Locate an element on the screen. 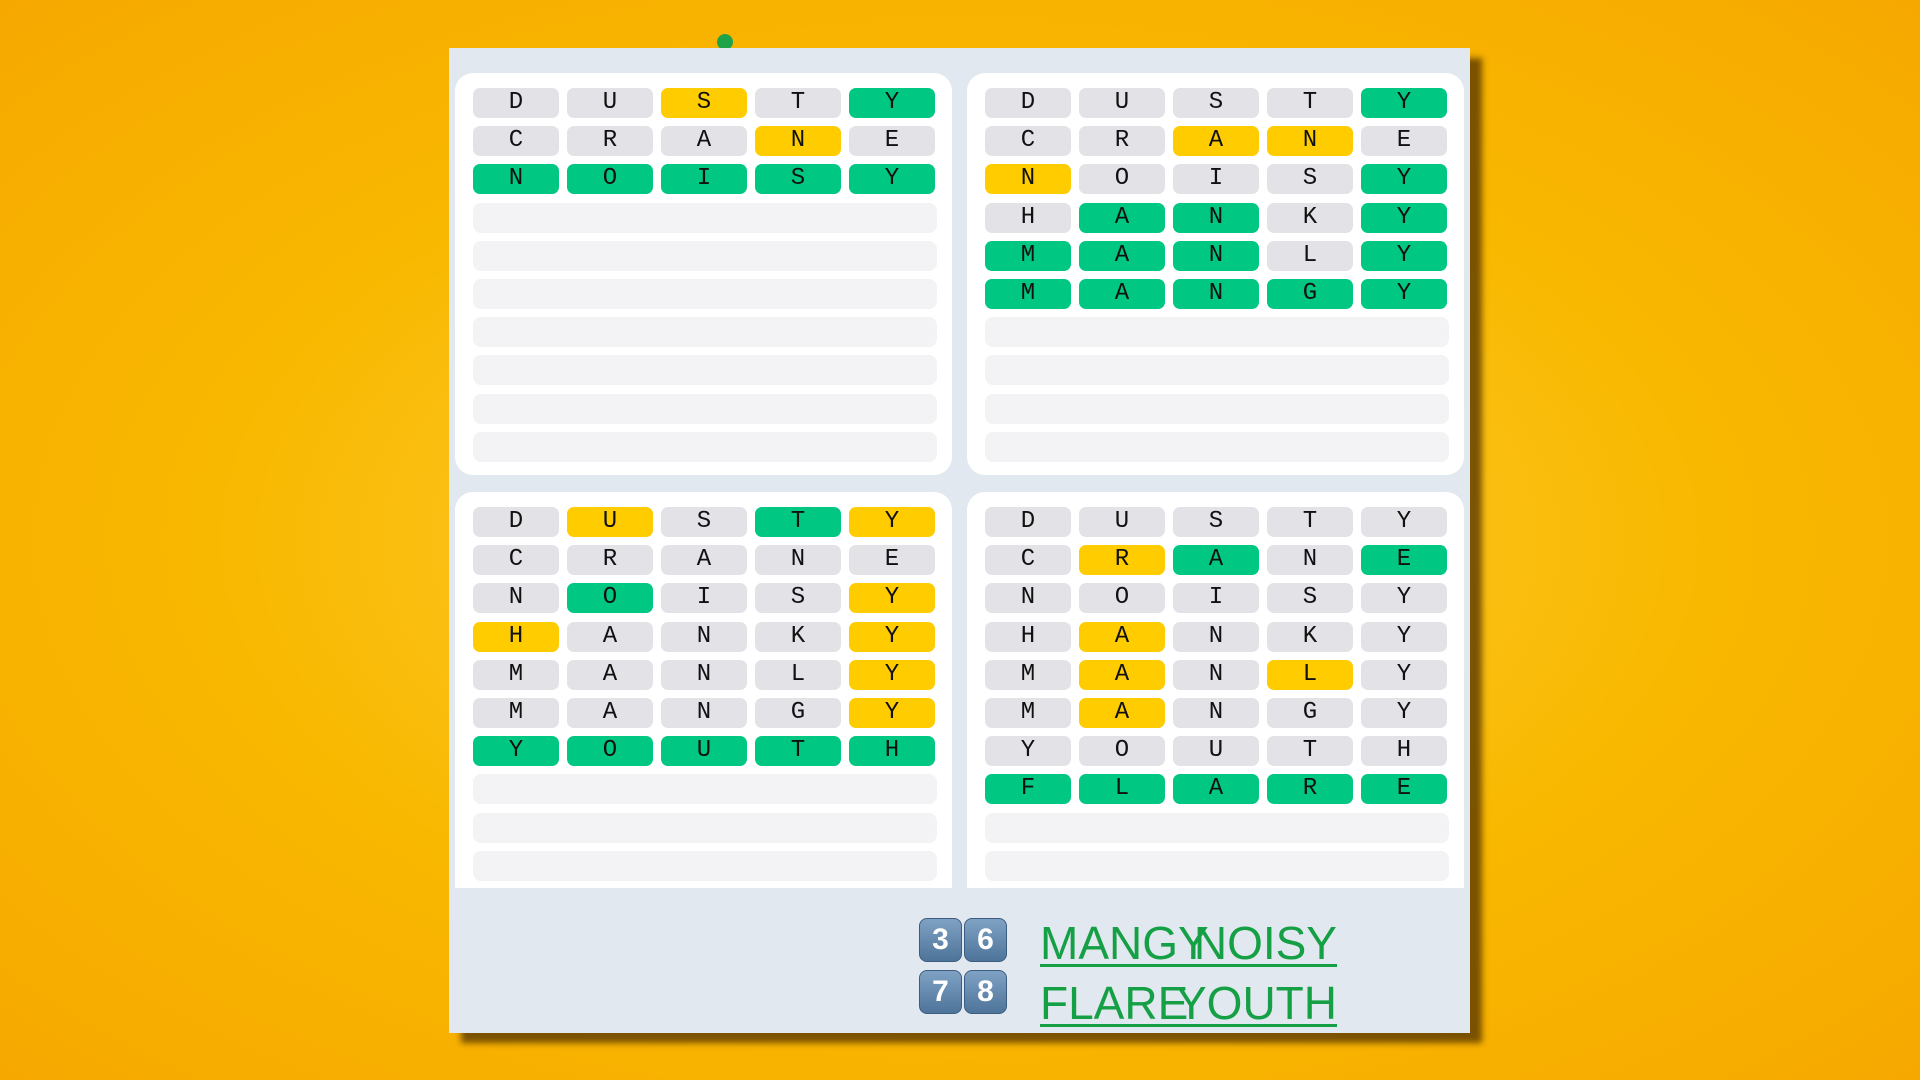 The width and height of the screenshot is (1920, 1080). keycap-8: 8 is located at coordinates (985, 992).